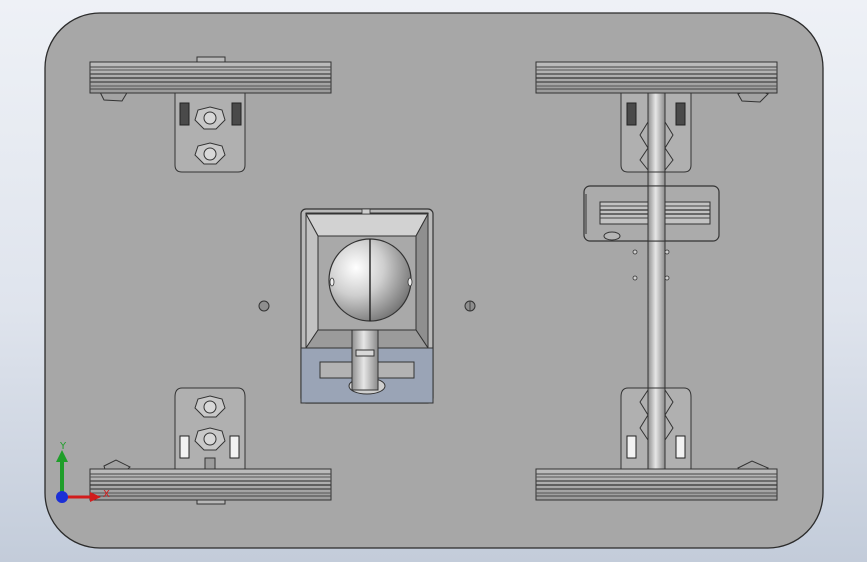 The image size is (867, 562). I want to click on y-axis-label: Y, so click(63, 446).